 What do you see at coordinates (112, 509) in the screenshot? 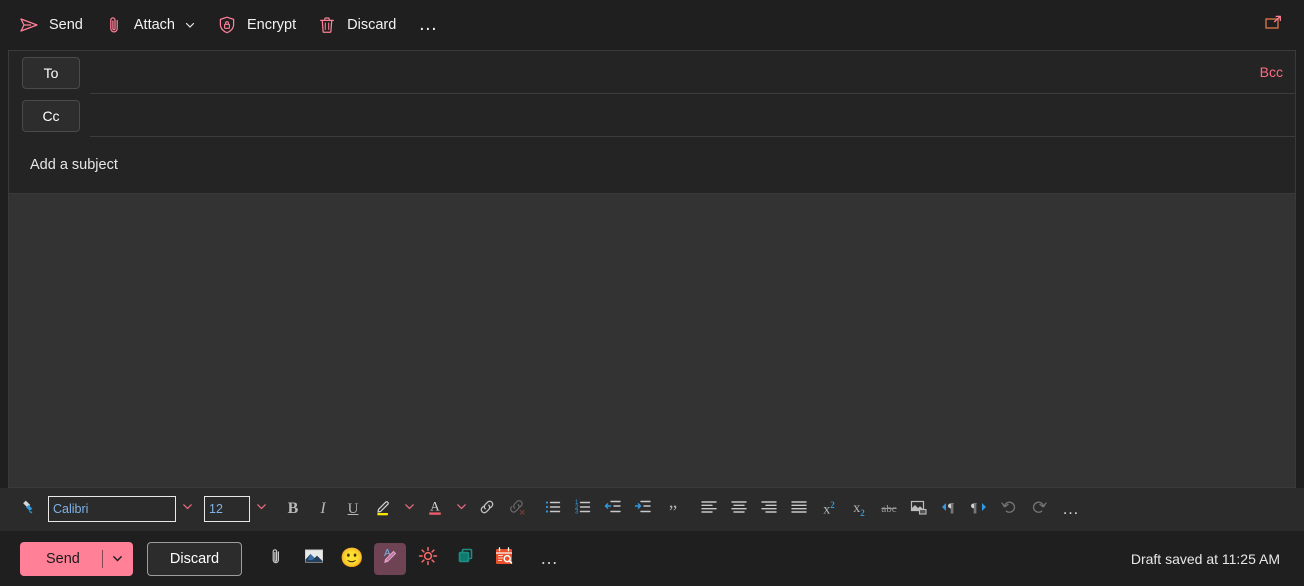
I see `font-name-input: Calibri` at bounding box center [112, 509].